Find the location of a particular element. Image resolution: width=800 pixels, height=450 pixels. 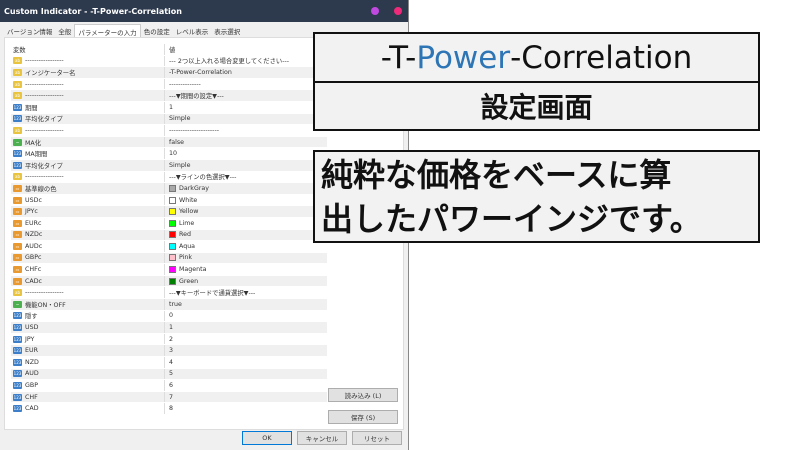

table-row: 123 JPY 2 is located at coordinates (169, 339).